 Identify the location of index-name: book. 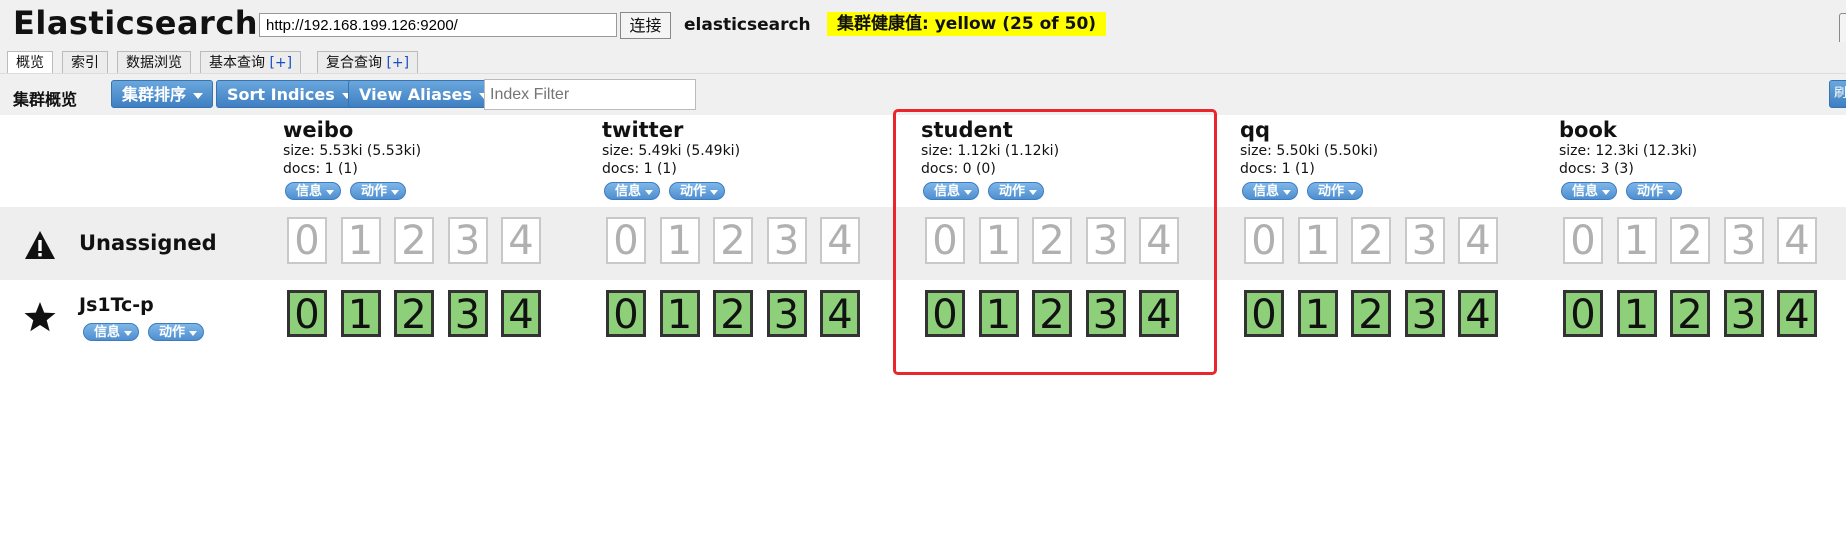
(1588, 130).